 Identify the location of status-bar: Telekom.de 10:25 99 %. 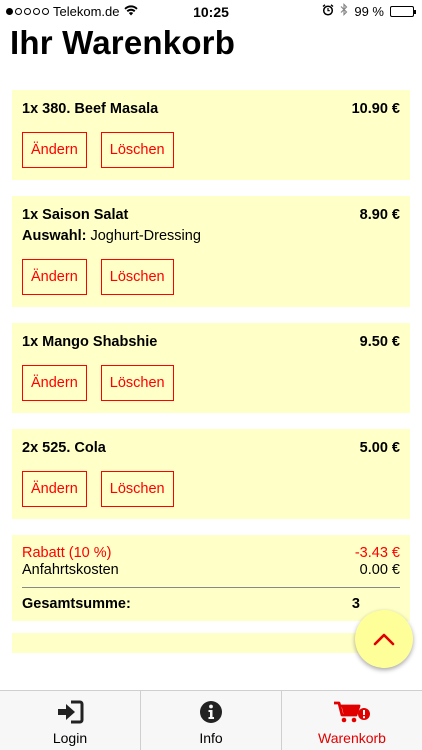
(211, 12).